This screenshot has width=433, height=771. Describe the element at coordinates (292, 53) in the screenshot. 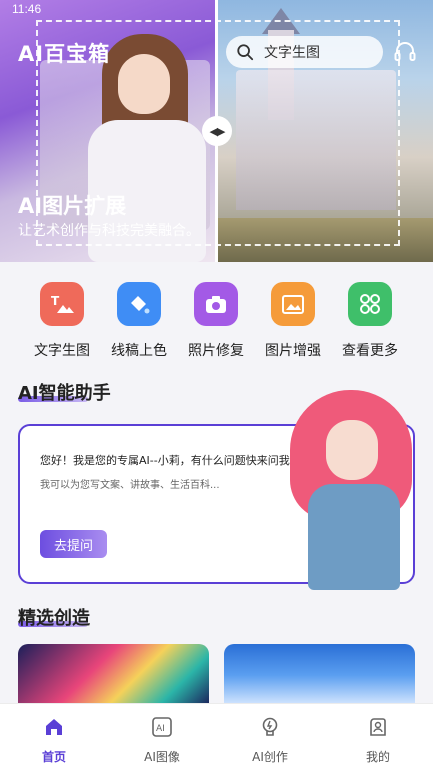

I see `search-placeholder: 文字生图` at that location.